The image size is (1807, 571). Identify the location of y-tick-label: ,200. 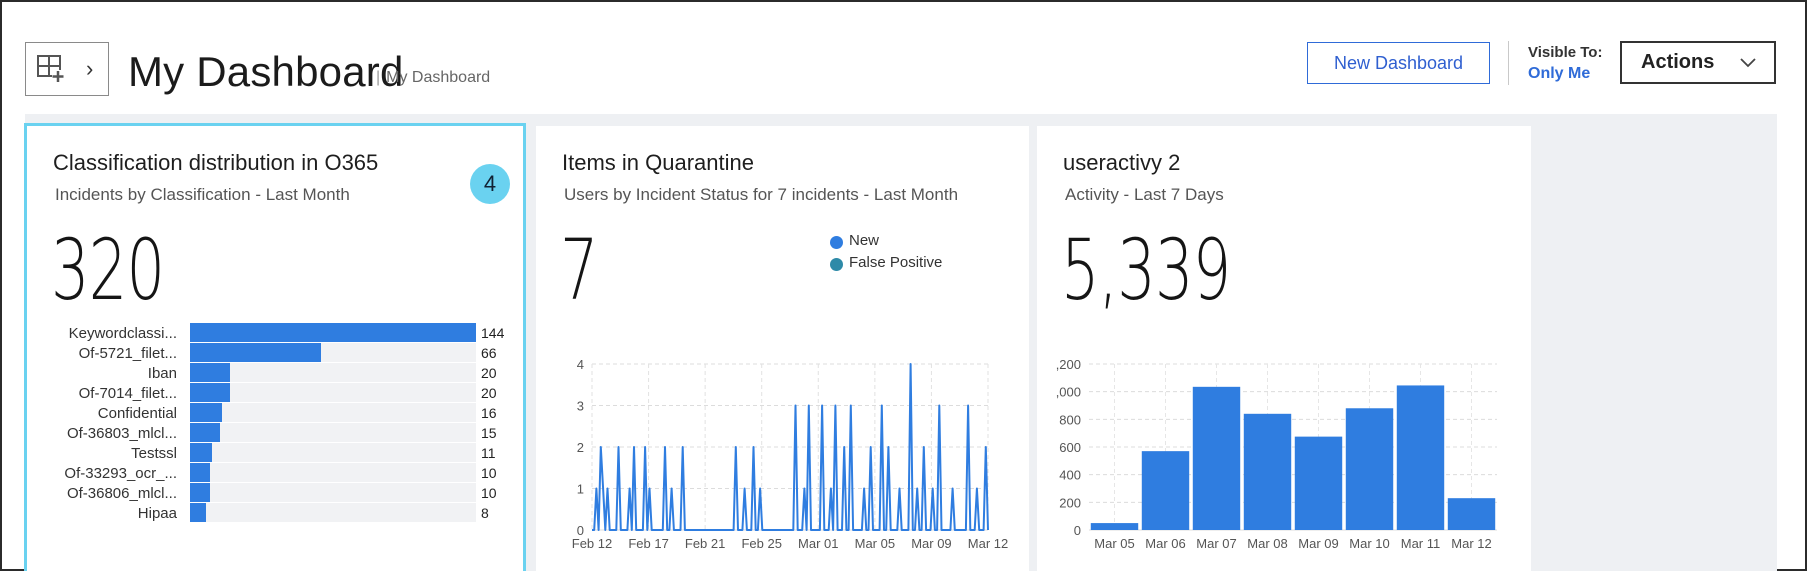
(1068, 364).